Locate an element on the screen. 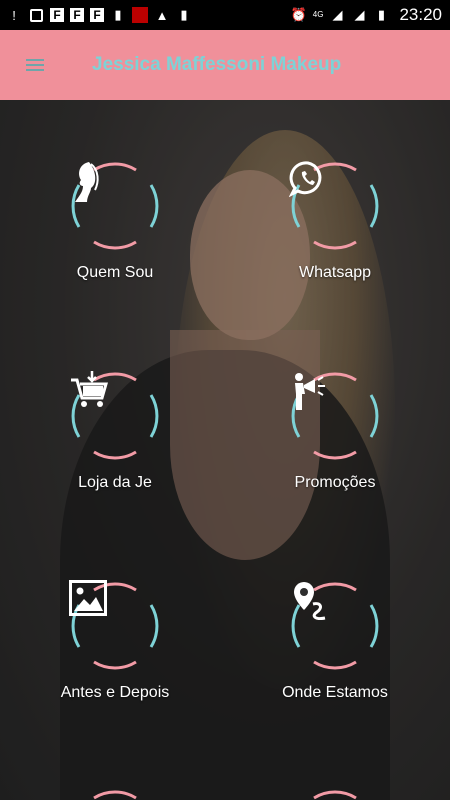  app-title: Jessica Maffessoni Makeup is located at coordinates (217, 64).